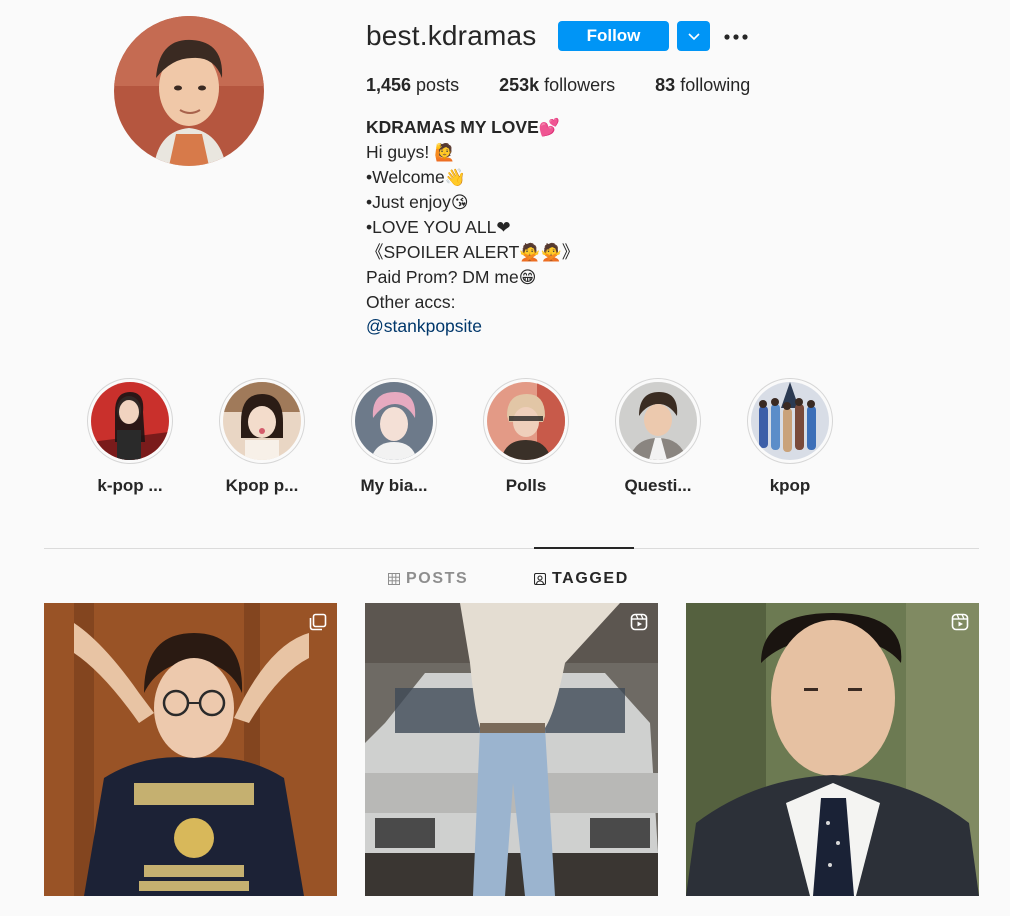 Image resolution: width=1010 pixels, height=916 pixels. Describe the element at coordinates (451, 35) in the screenshot. I see `profile-username: best.kdramas` at that location.